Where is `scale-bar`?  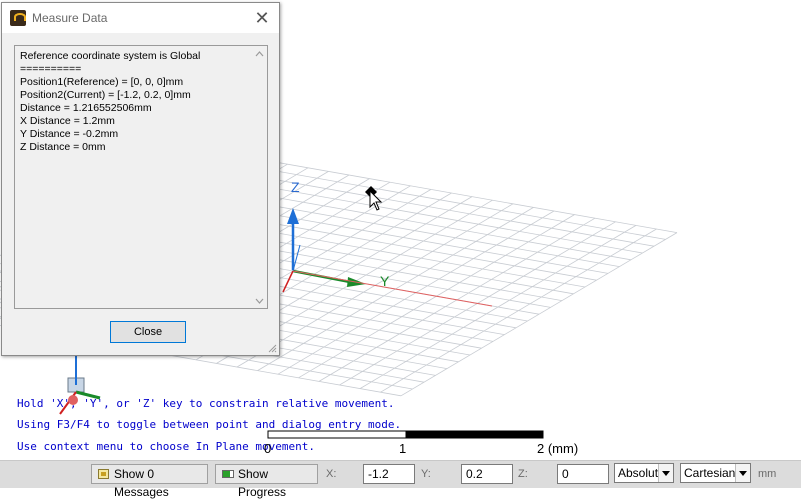
scale-bar is located at coordinates (405, 434).